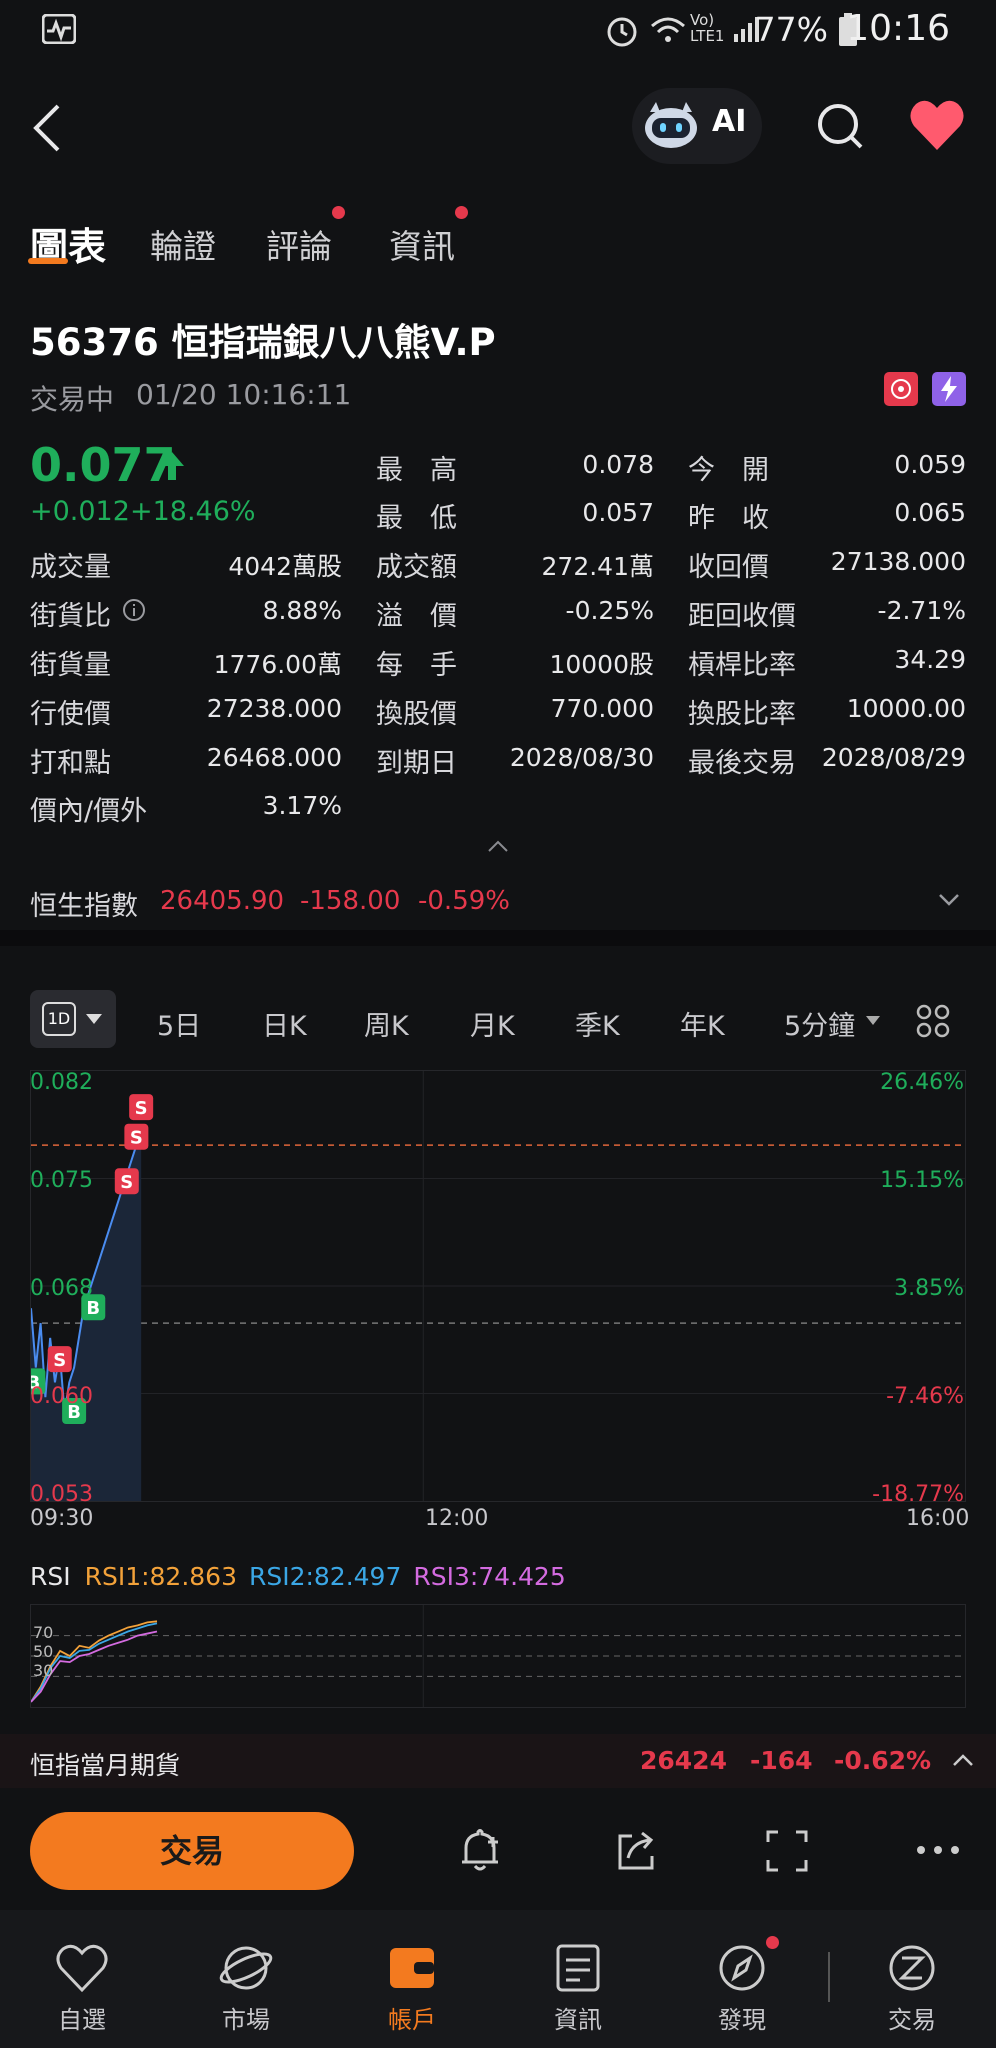 The image size is (996, 2048). What do you see at coordinates (298, 1576) in the screenshot?
I see `rsi-legend: RSI RSI1:82.863 RSI2:82.497 RSI3:74.425` at bounding box center [298, 1576].